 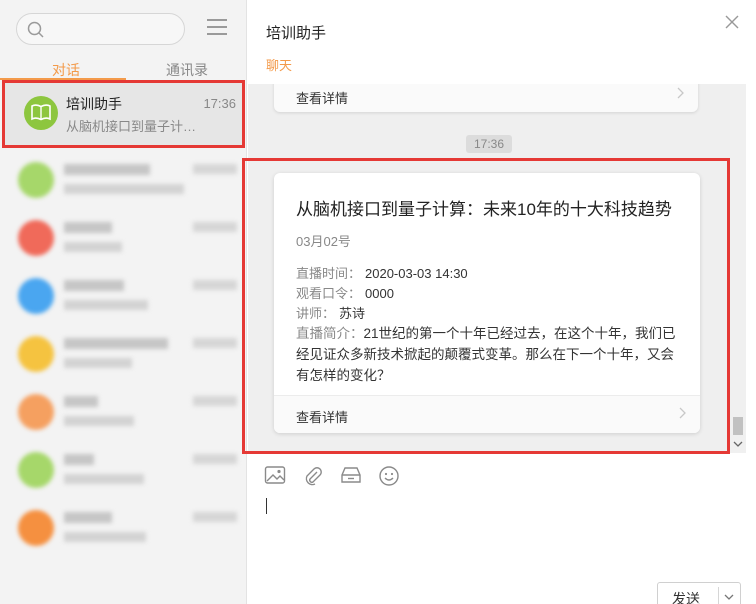 What do you see at coordinates (35, 29) in the screenshot?
I see `search-icon` at bounding box center [35, 29].